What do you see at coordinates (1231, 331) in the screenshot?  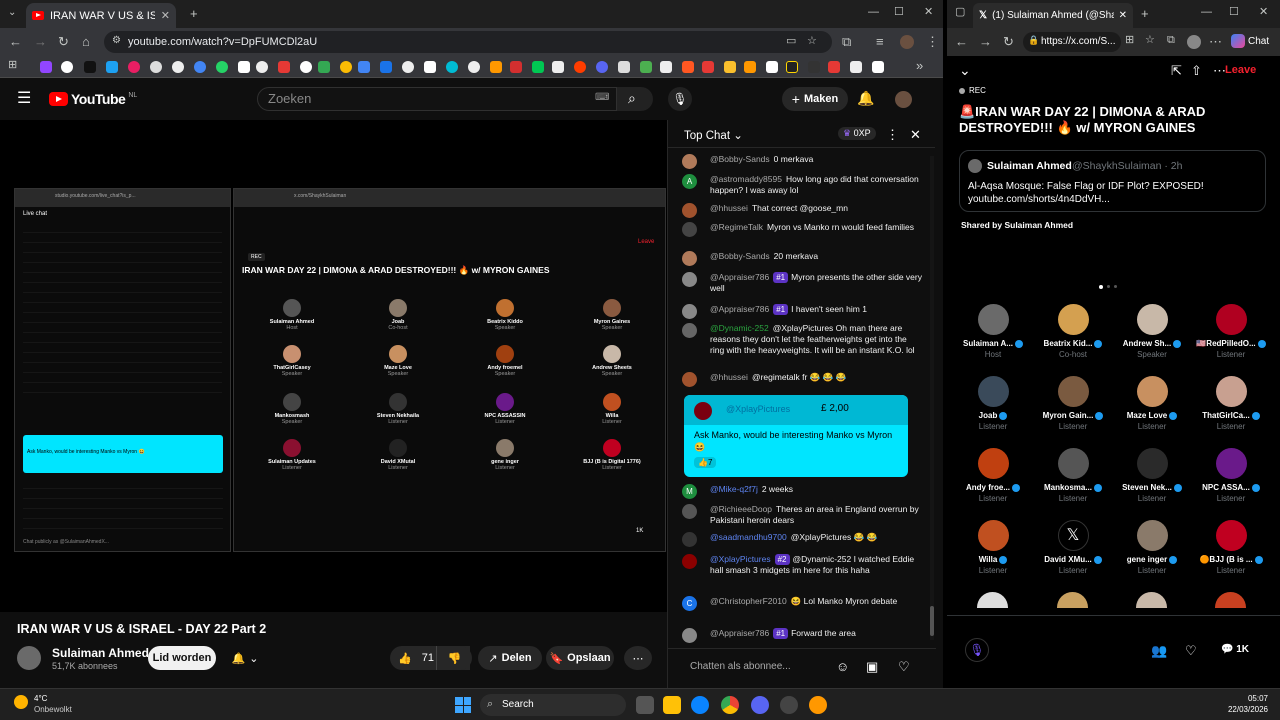 I see `space-participant-tile: 🇺🇸RedPilledO... Listener` at bounding box center [1231, 331].